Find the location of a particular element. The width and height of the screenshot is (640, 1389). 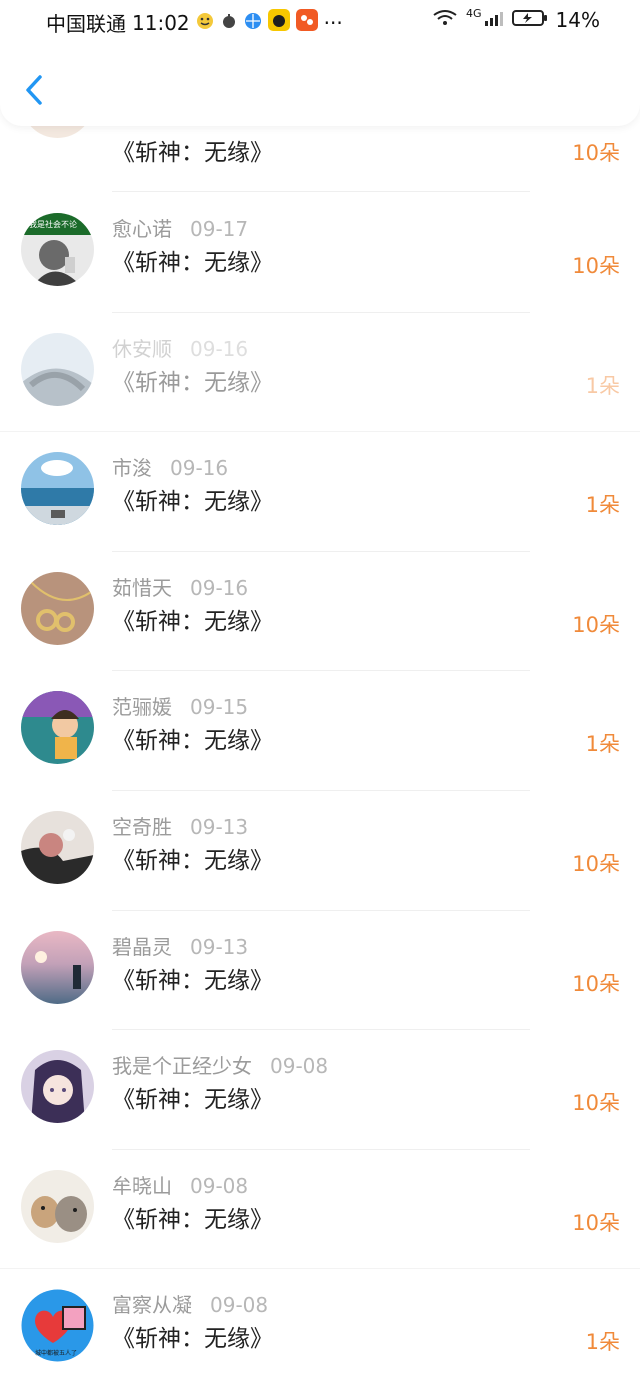

user-name: 碧晶灵 09-13 is located at coordinates (180, 946).